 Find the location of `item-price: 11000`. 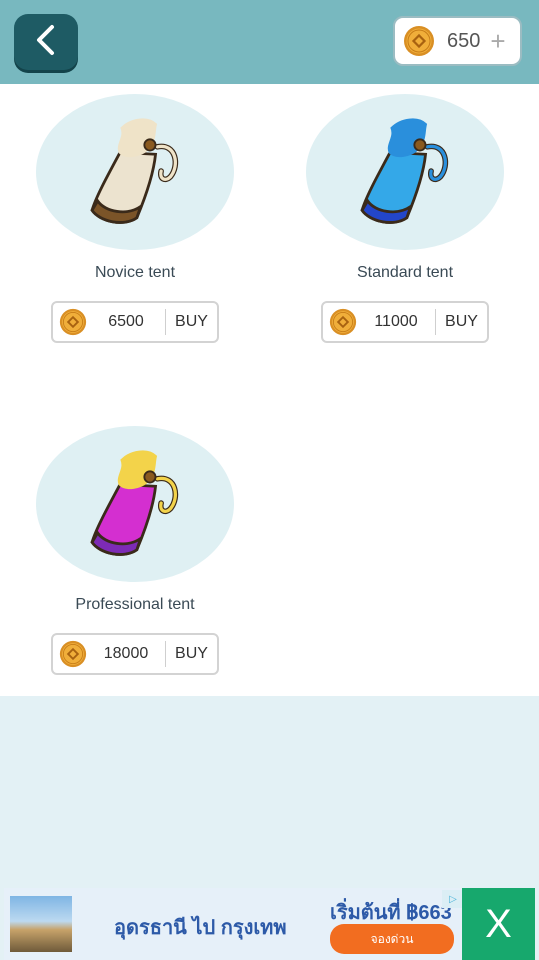

item-price: 11000 is located at coordinates (396, 321).